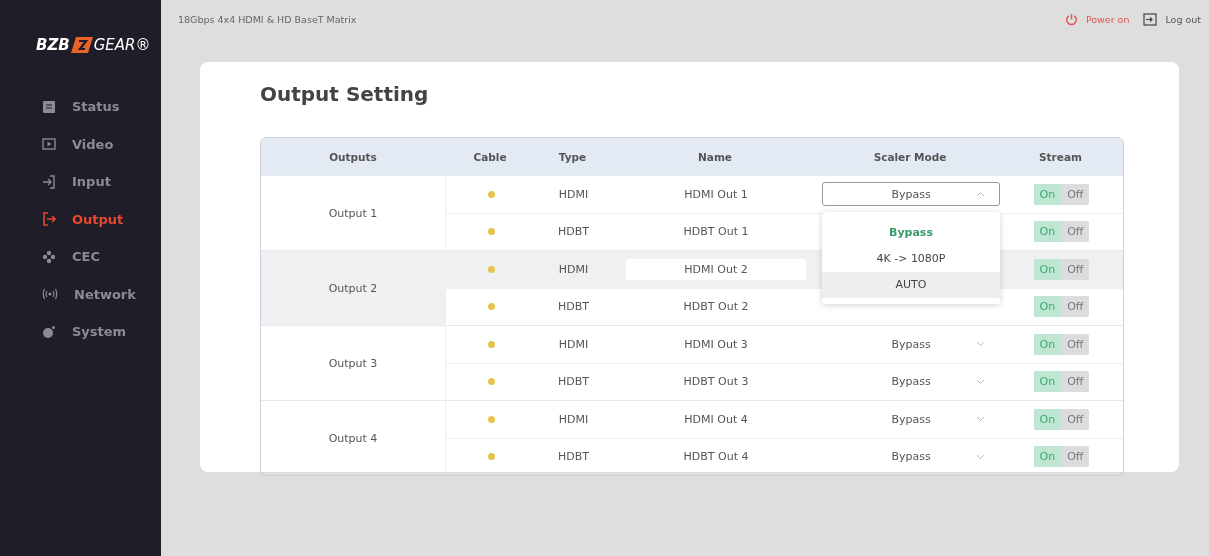  I want to click on column-header: Scaler Mode, so click(910, 156).